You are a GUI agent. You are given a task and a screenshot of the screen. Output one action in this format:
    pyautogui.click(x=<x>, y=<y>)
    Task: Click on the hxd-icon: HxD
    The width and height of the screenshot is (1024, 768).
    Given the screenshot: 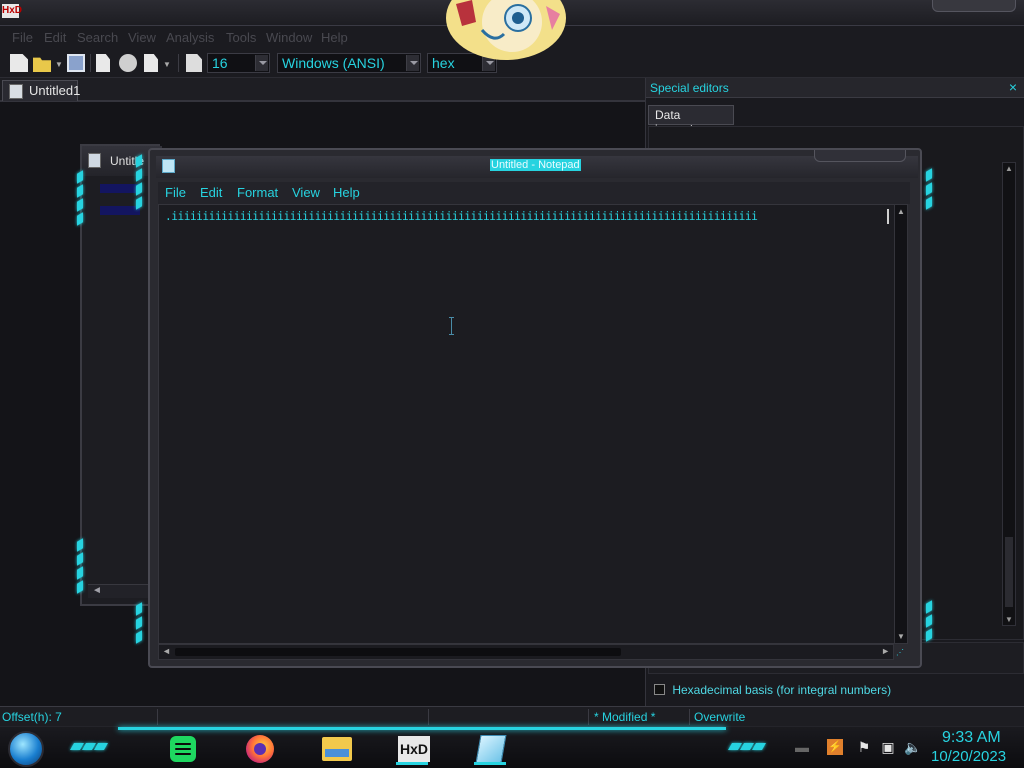 What is the action you would take?
    pyautogui.click(x=414, y=749)
    